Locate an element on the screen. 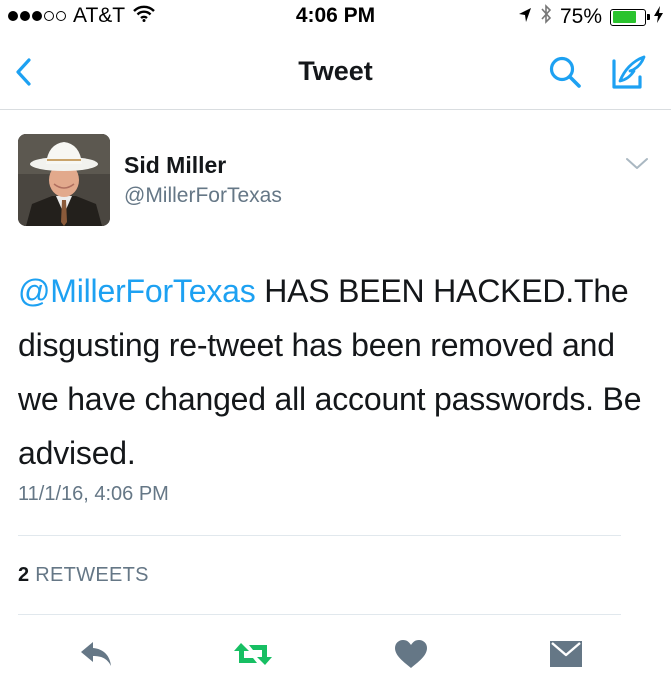 This screenshot has width=671, height=680. status-right: 75% is located at coordinates (590, 17).